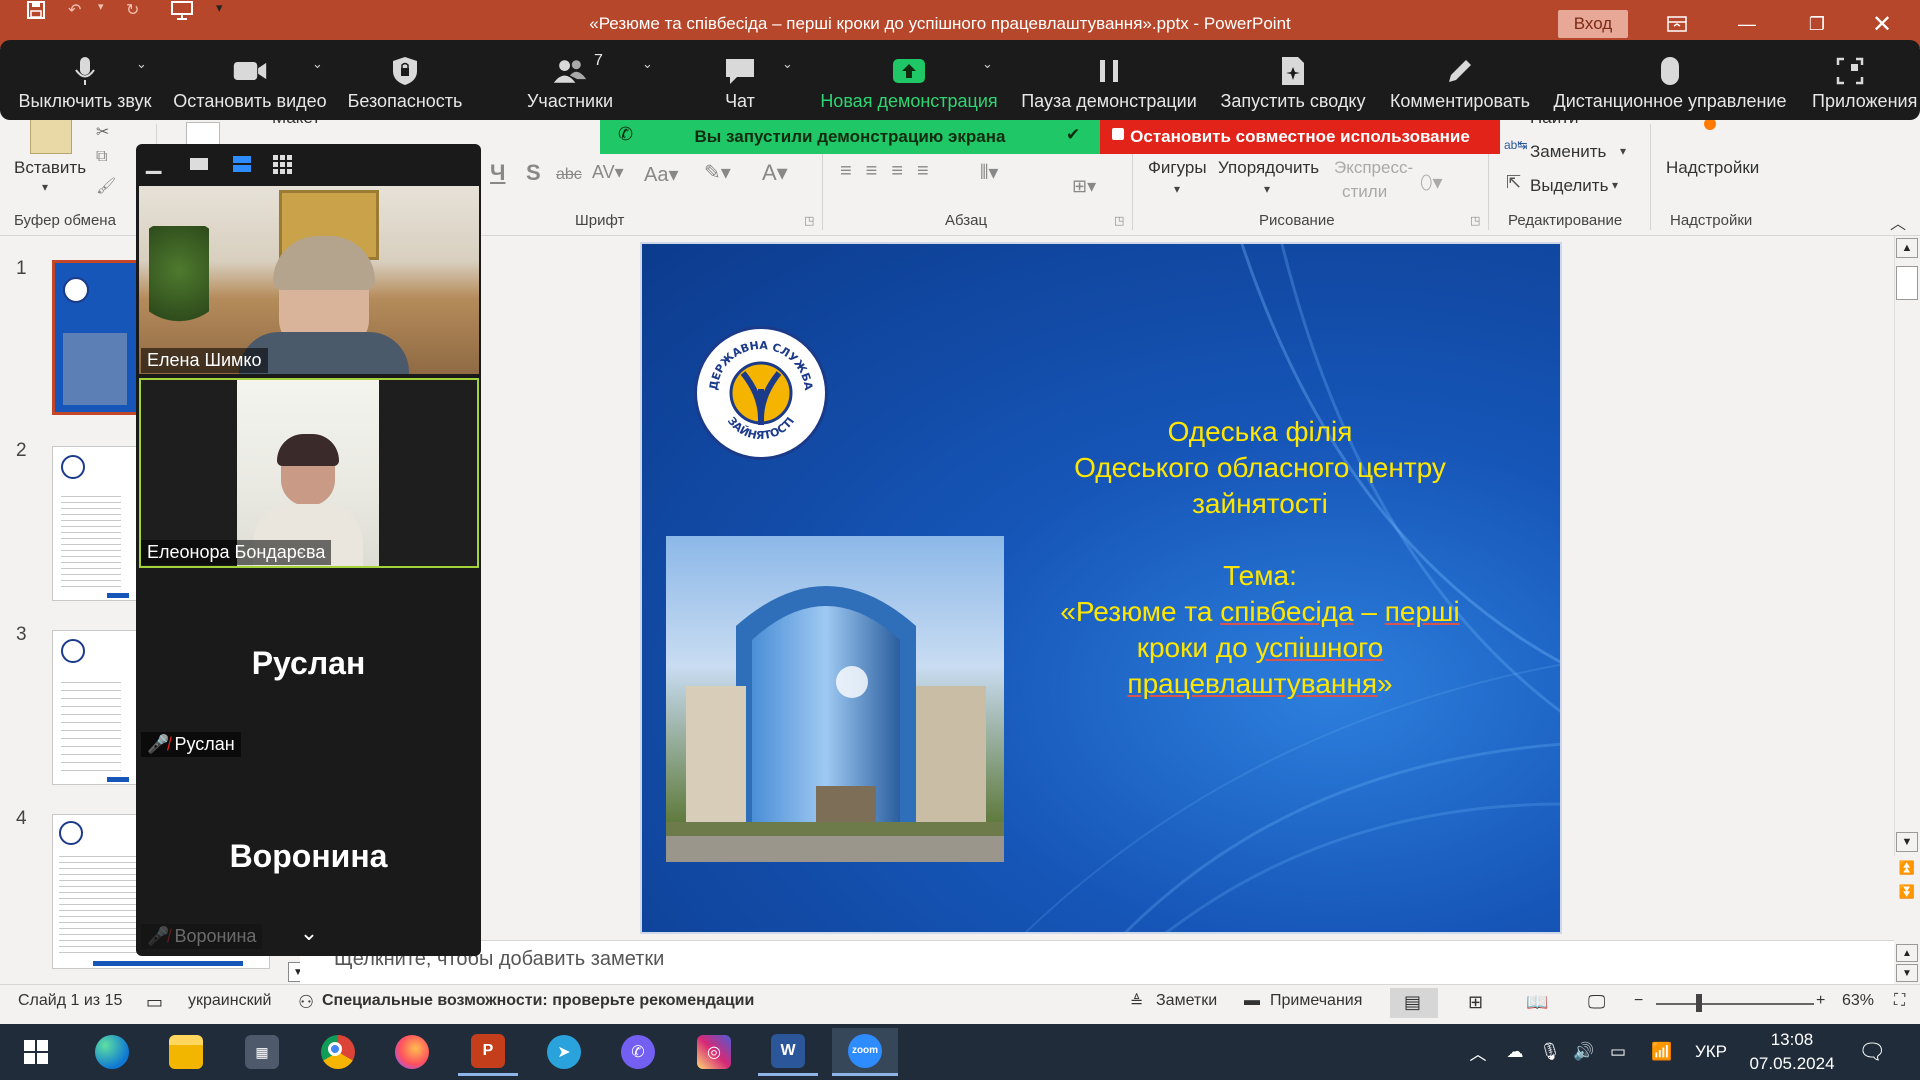 The width and height of the screenshot is (1920, 1080). I want to click on instagram-icon: ◎, so click(714, 1052).